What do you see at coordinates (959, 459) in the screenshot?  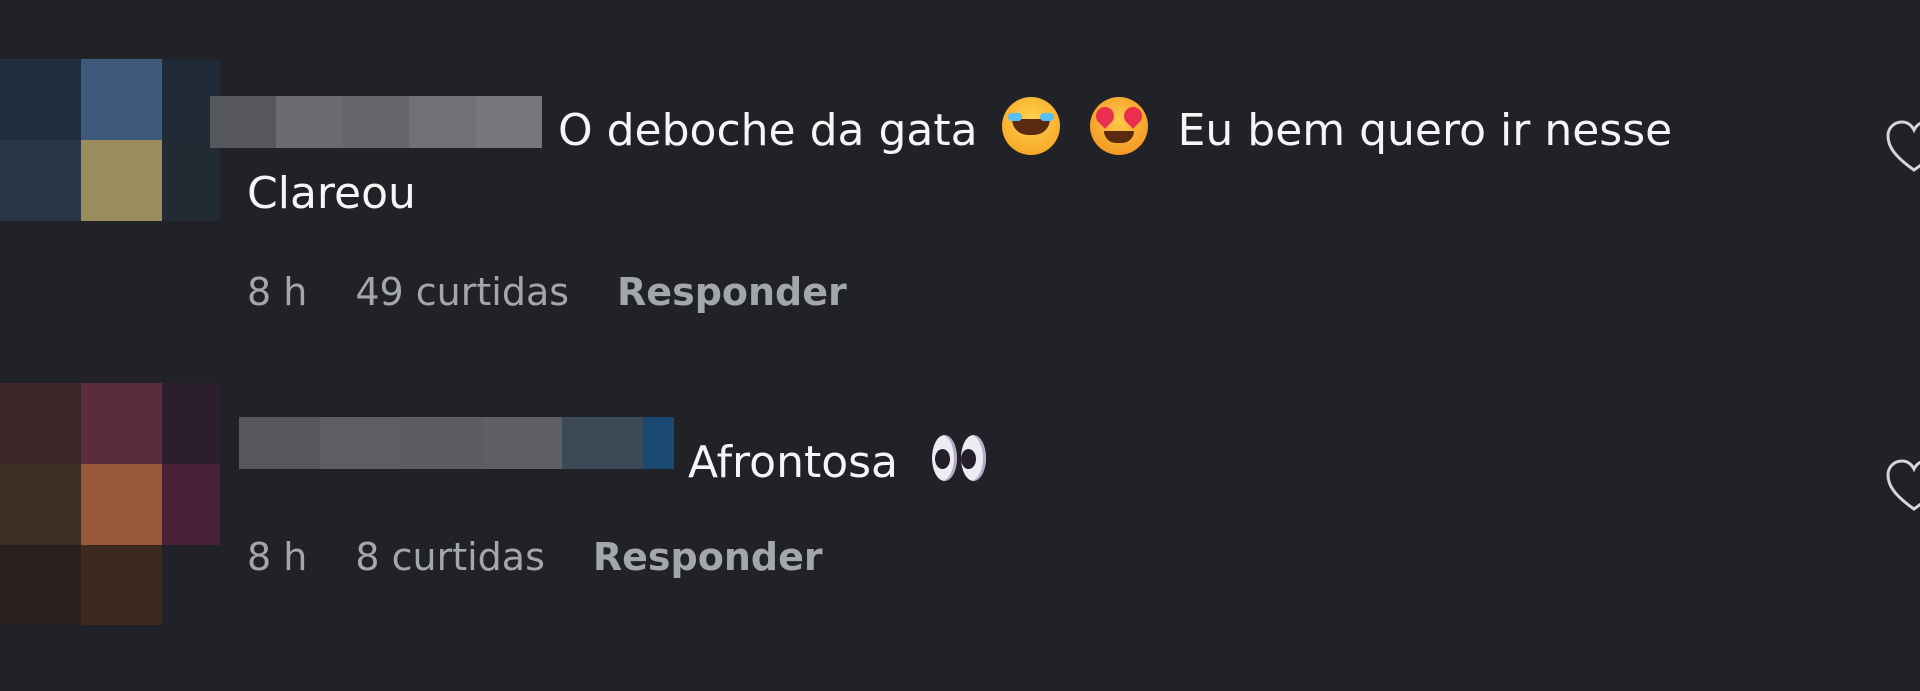 I see `eyes-icon` at bounding box center [959, 459].